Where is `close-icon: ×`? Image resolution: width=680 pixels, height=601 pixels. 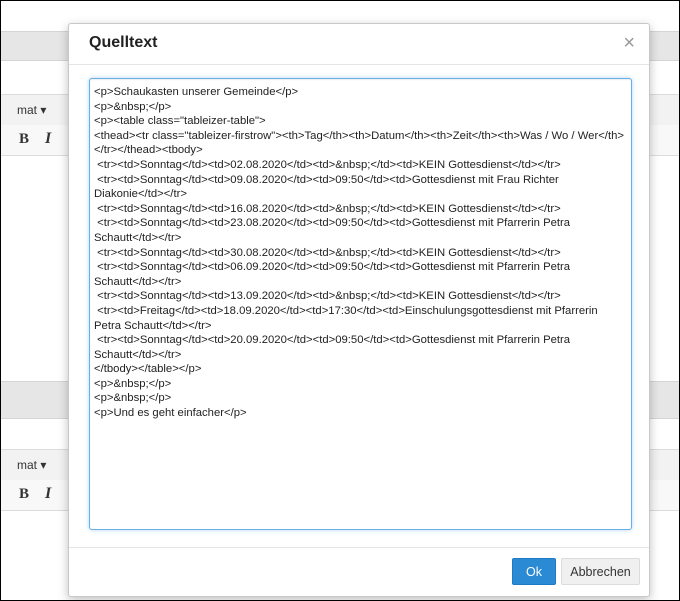 close-icon: × is located at coordinates (629, 43).